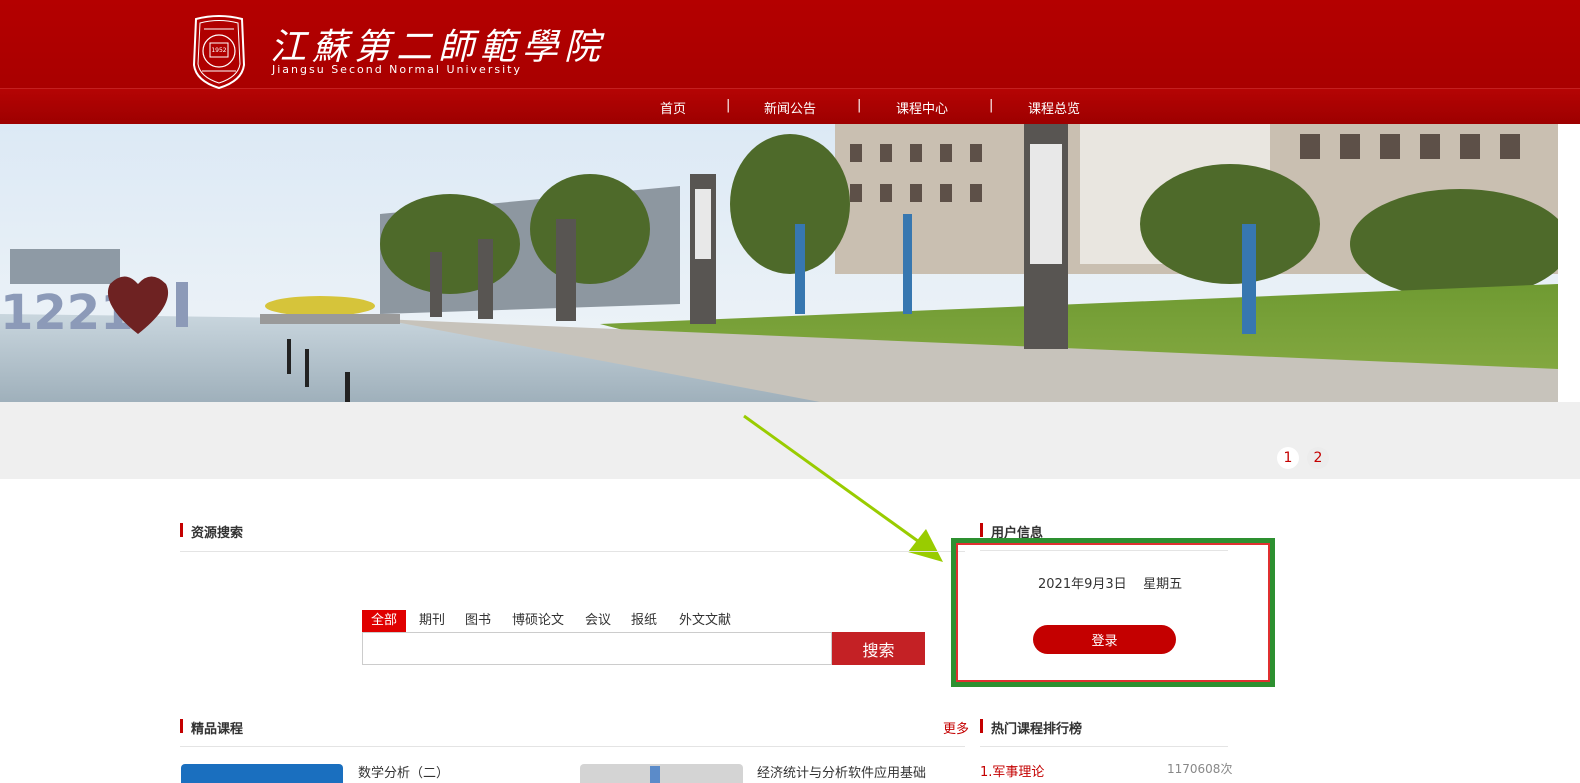  I want to click on featured-courses-title: 精品课程, so click(211, 727).